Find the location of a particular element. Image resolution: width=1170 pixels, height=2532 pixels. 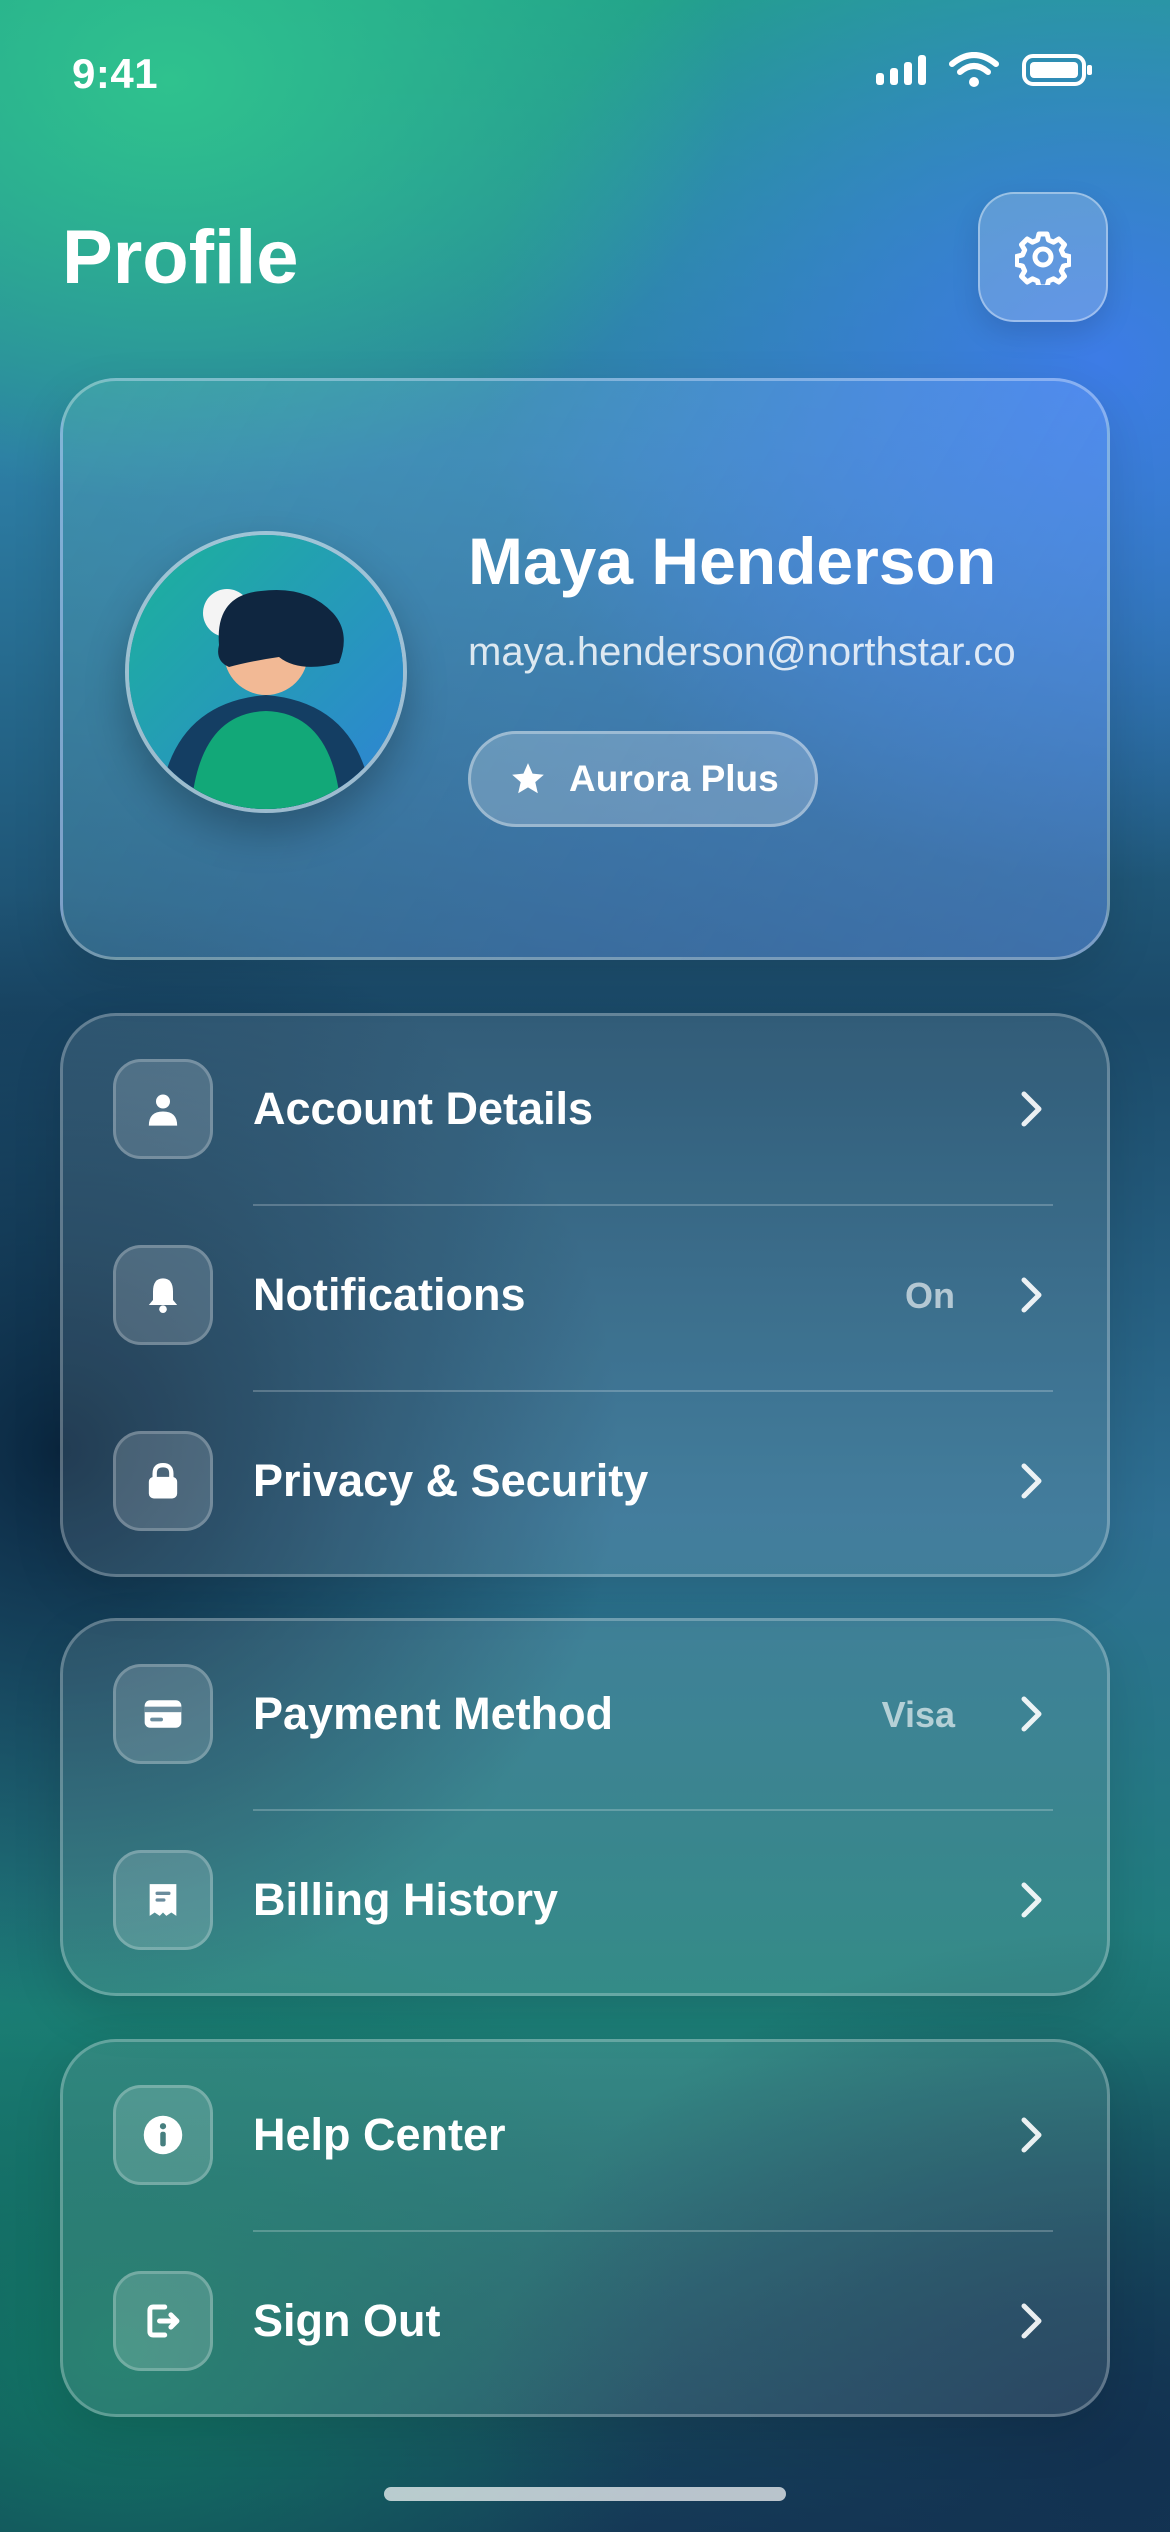

row-account-details: Account Details is located at coordinates (585, 1109).